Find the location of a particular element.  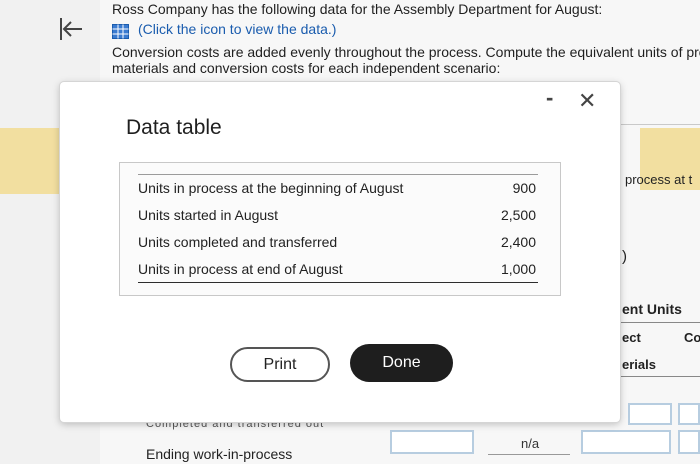

equivalent-units-header: ent Units is located at coordinates (652, 309).